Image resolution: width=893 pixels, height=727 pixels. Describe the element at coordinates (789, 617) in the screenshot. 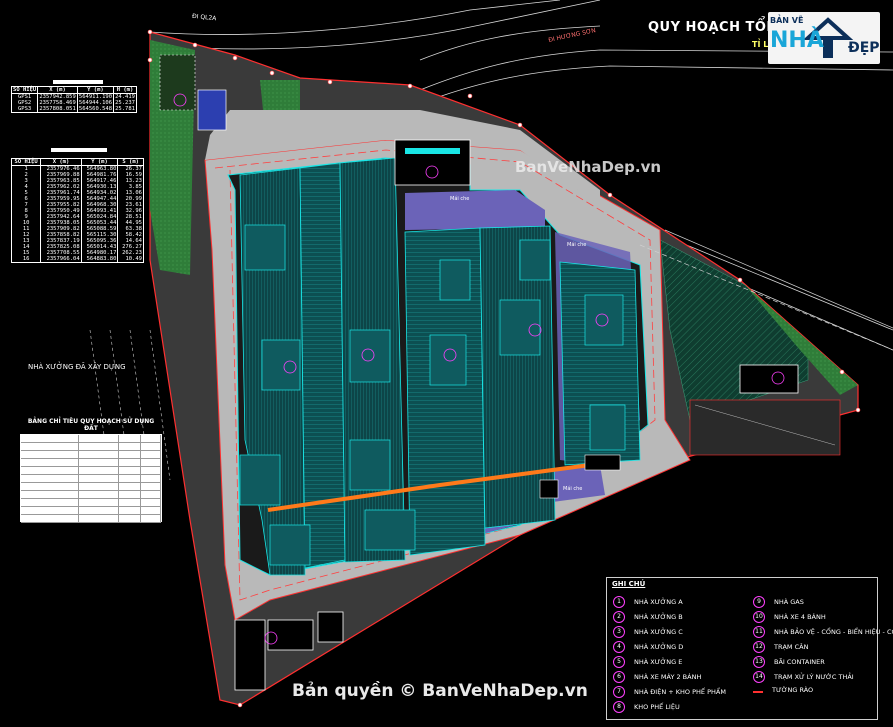

I see `legend-item-10: 10 NHÀ XE 4 BÁNH` at that location.